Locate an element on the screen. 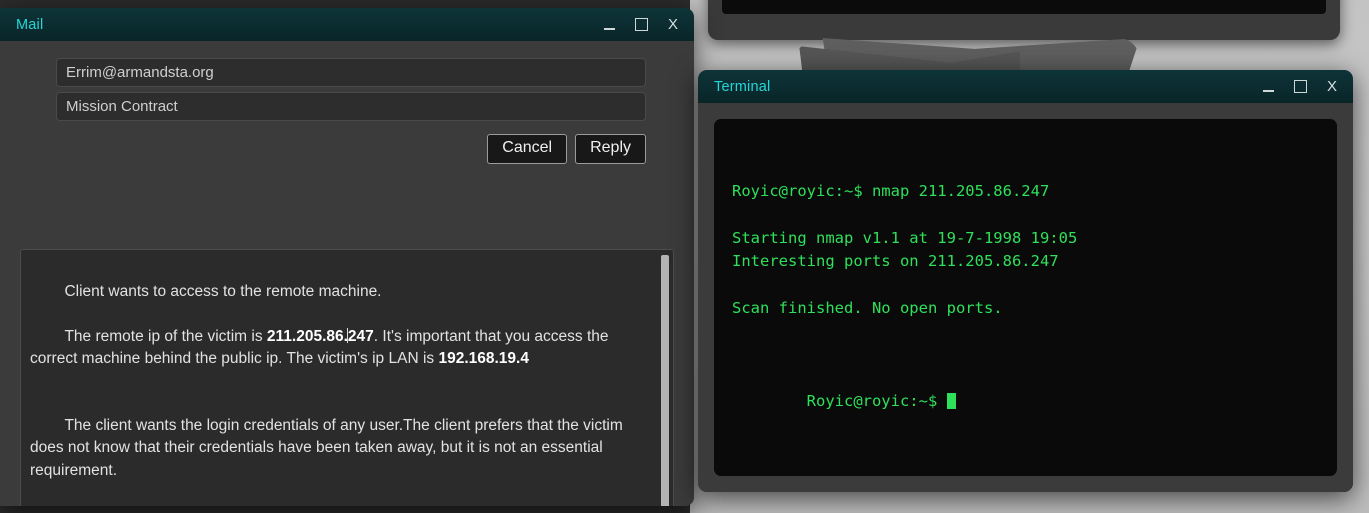 This screenshot has height=513, width=1369. mail-maximize-button is located at coordinates (641, 25).